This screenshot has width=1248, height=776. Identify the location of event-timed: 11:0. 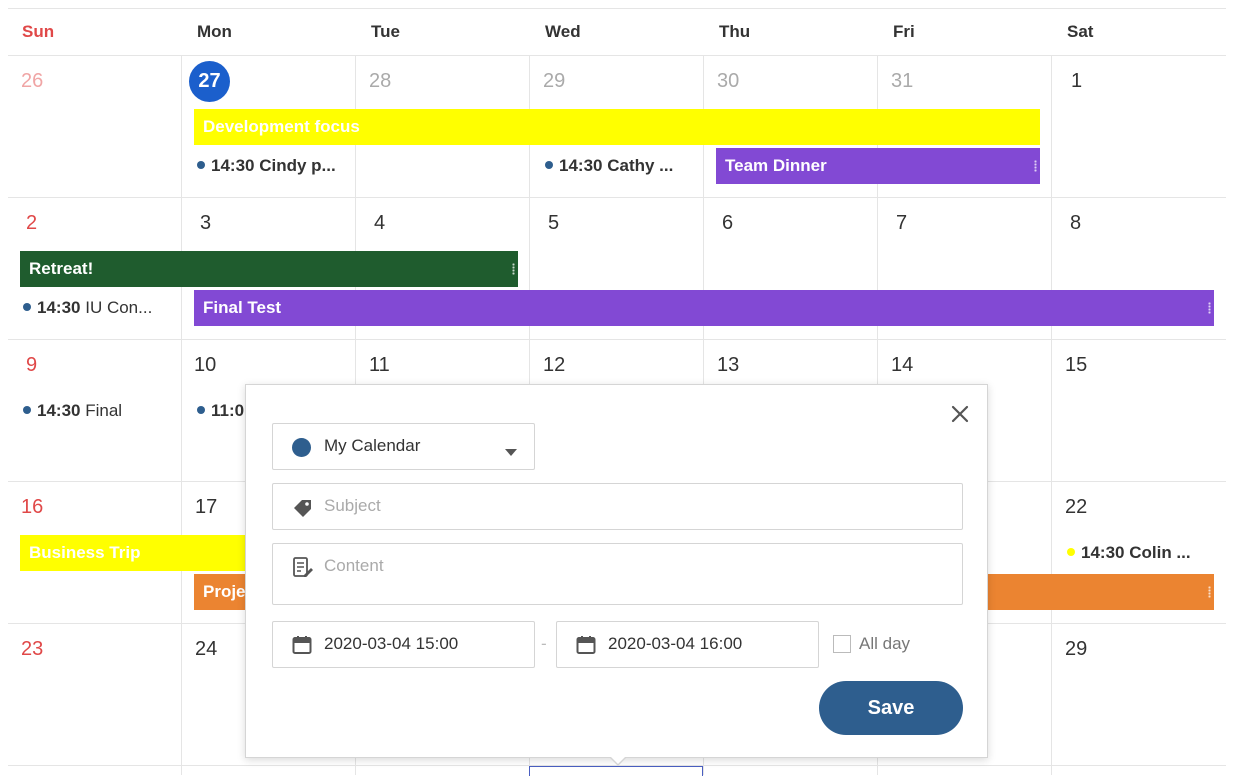
(220, 411).